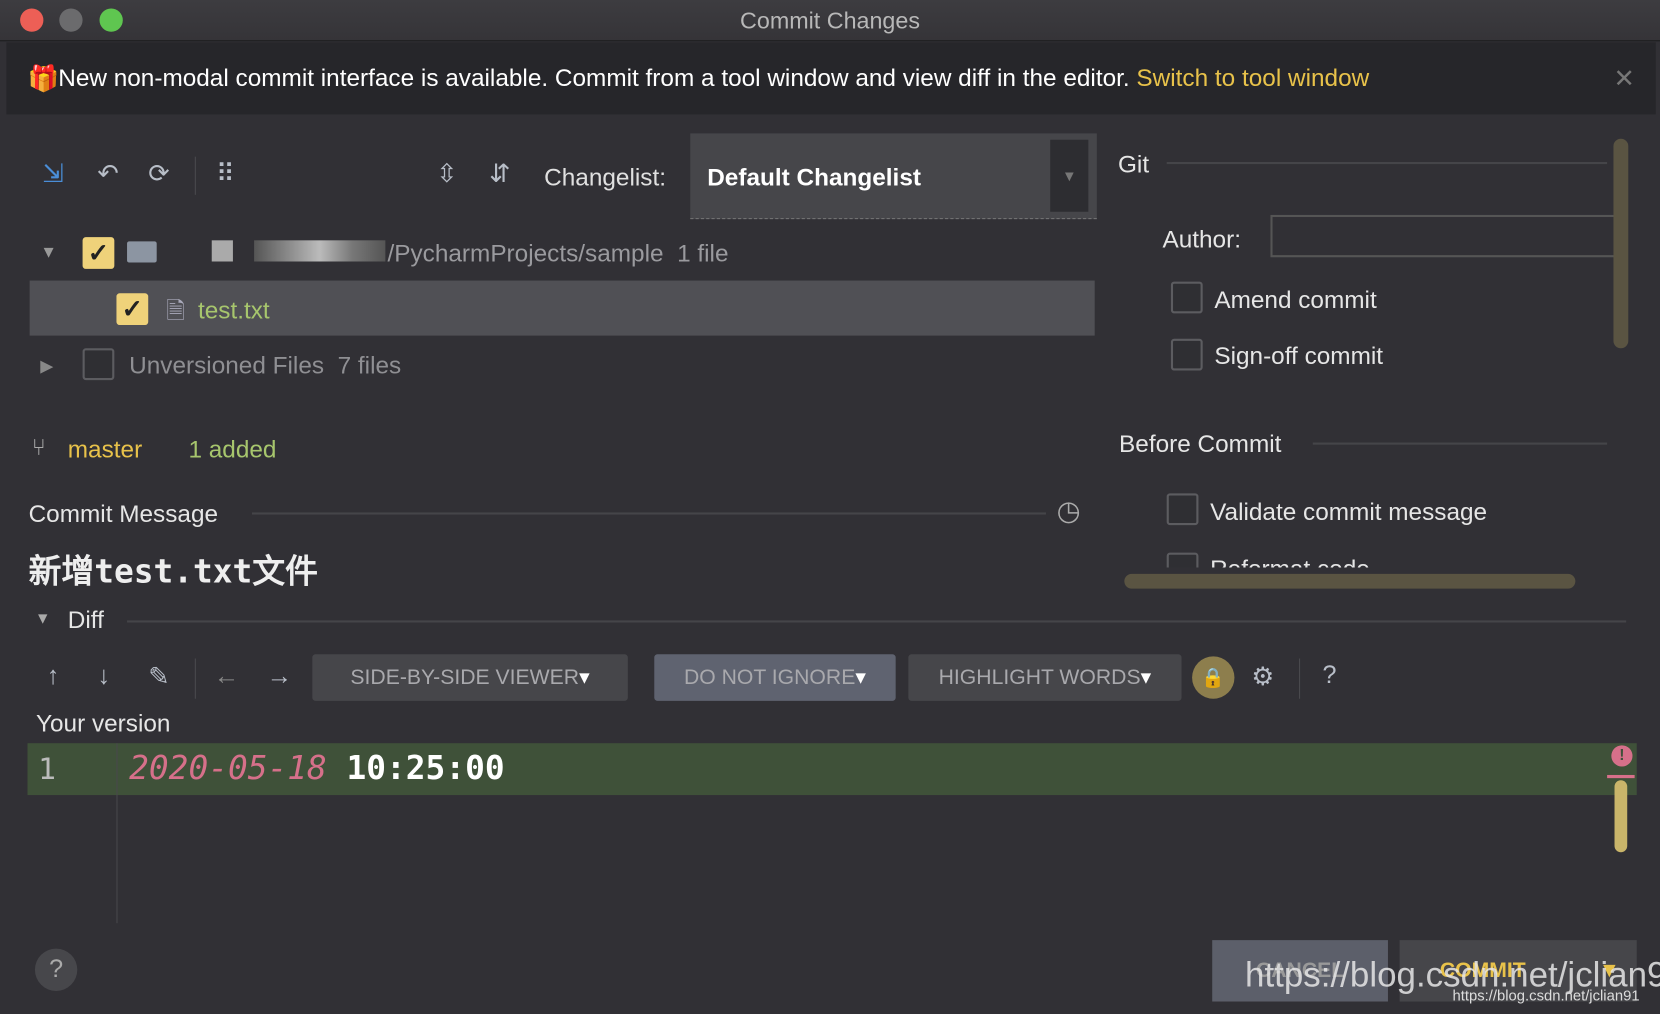  I want to click on line-date: 2020-05-18, so click(228, 768).